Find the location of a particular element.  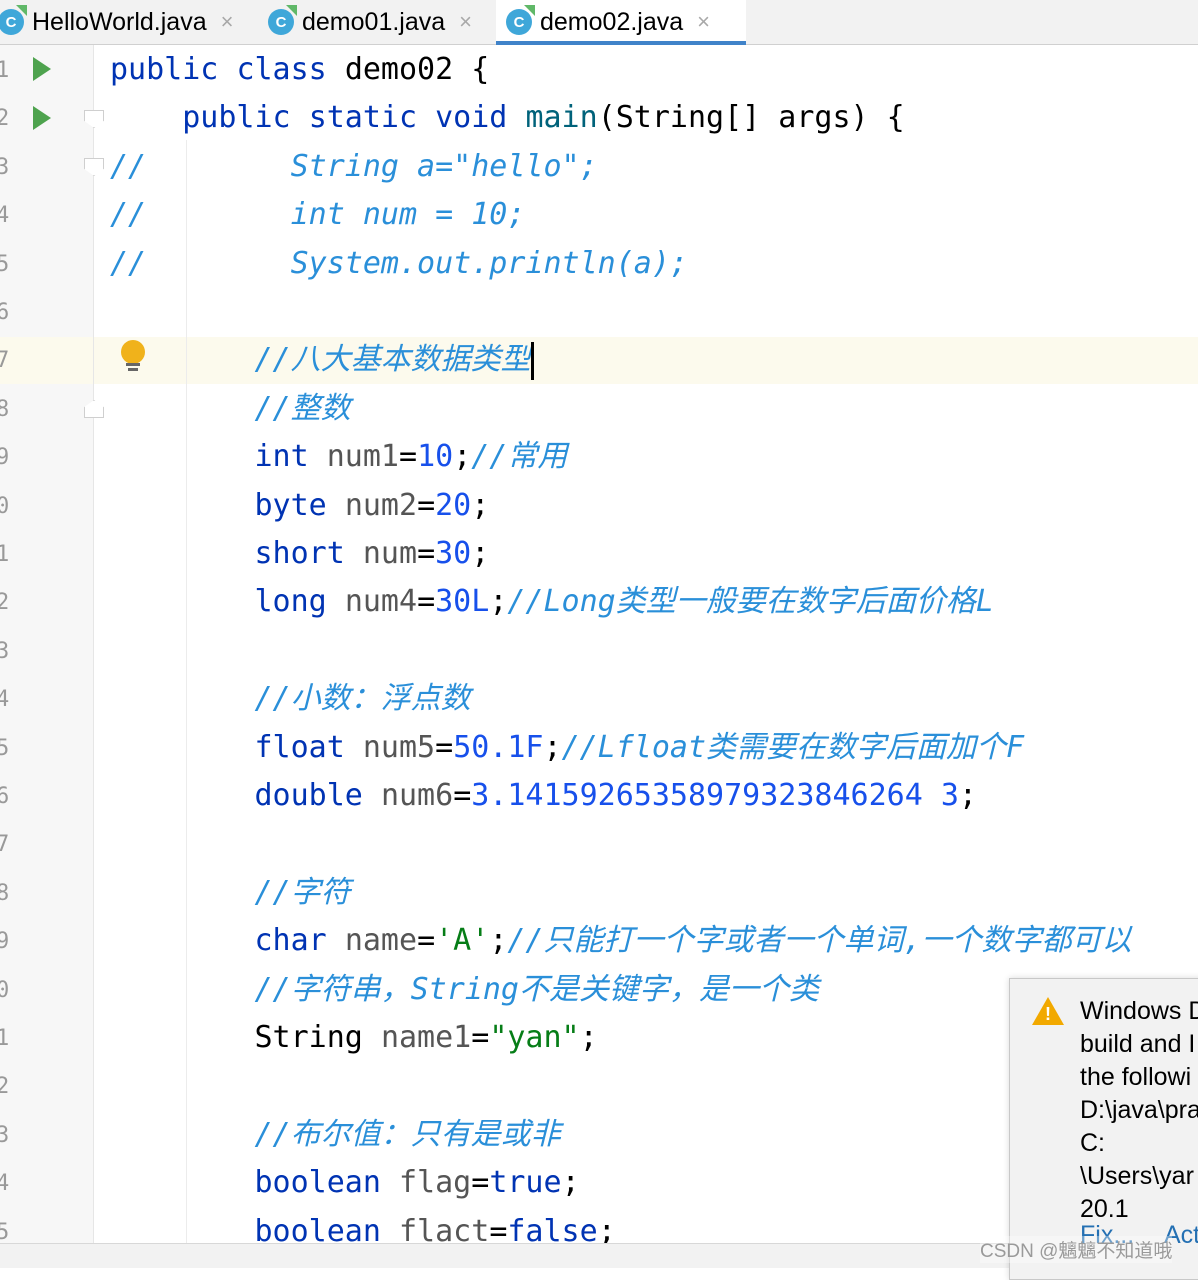

code-token: num6 is located at coordinates (417, 795).